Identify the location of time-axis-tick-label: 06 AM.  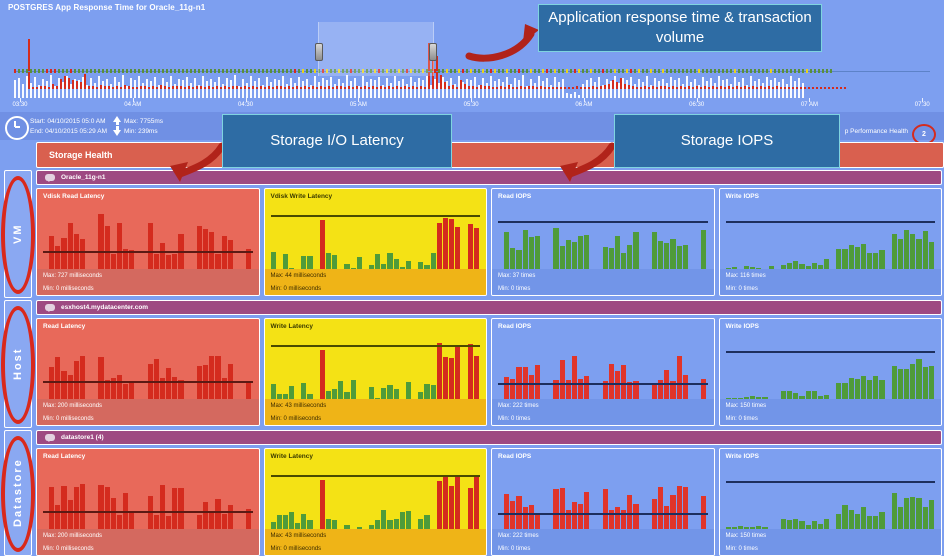
(584, 105).